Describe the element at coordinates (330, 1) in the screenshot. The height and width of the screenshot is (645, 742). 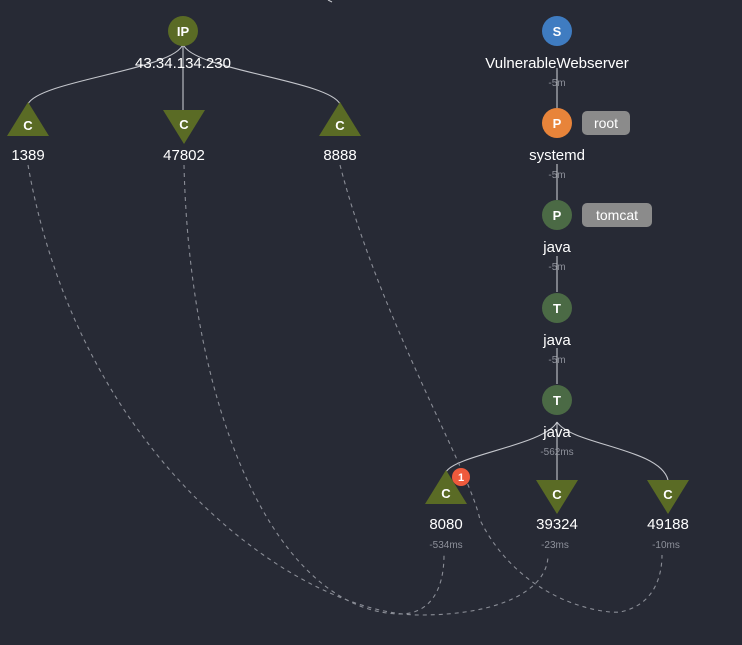
I see `edge-top-stub` at that location.